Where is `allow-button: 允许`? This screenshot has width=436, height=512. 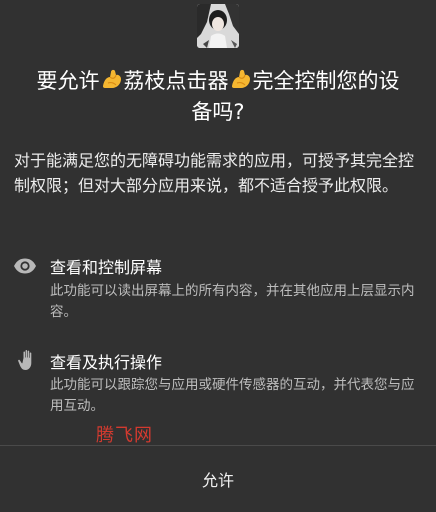 allow-button: 允许 is located at coordinates (218, 479).